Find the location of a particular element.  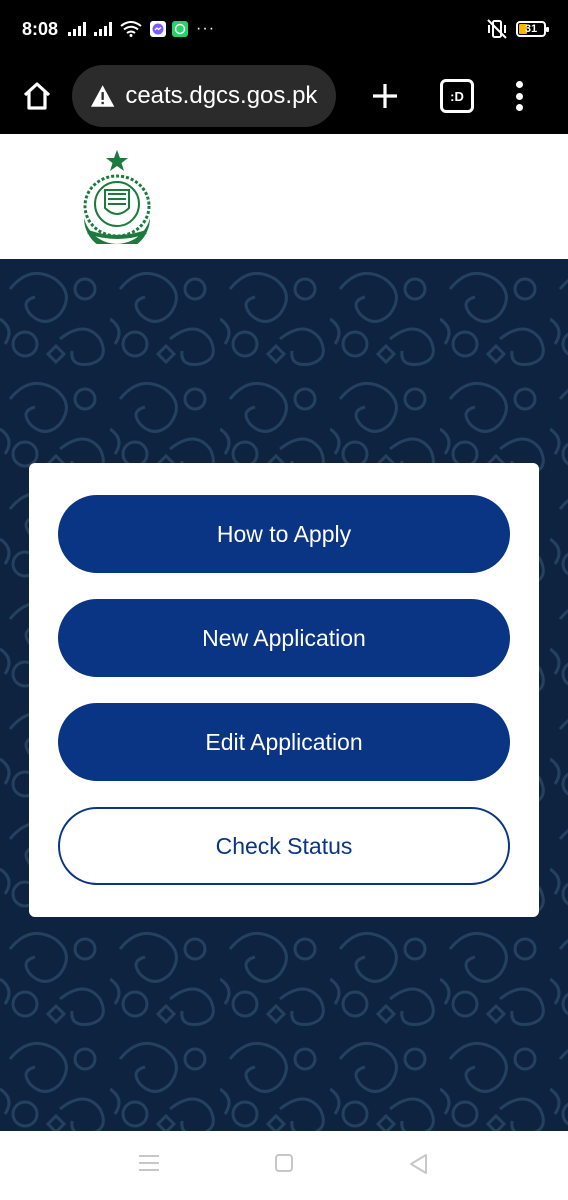

tab-switcher-icon: :D is located at coordinates (457, 96).